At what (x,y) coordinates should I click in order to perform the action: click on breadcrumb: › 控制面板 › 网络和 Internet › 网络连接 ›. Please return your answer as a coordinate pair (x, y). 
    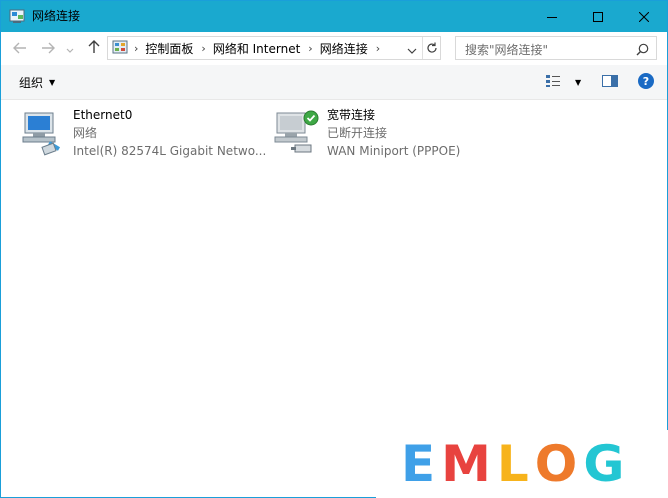
    Looking at the image, I should click on (260, 48).